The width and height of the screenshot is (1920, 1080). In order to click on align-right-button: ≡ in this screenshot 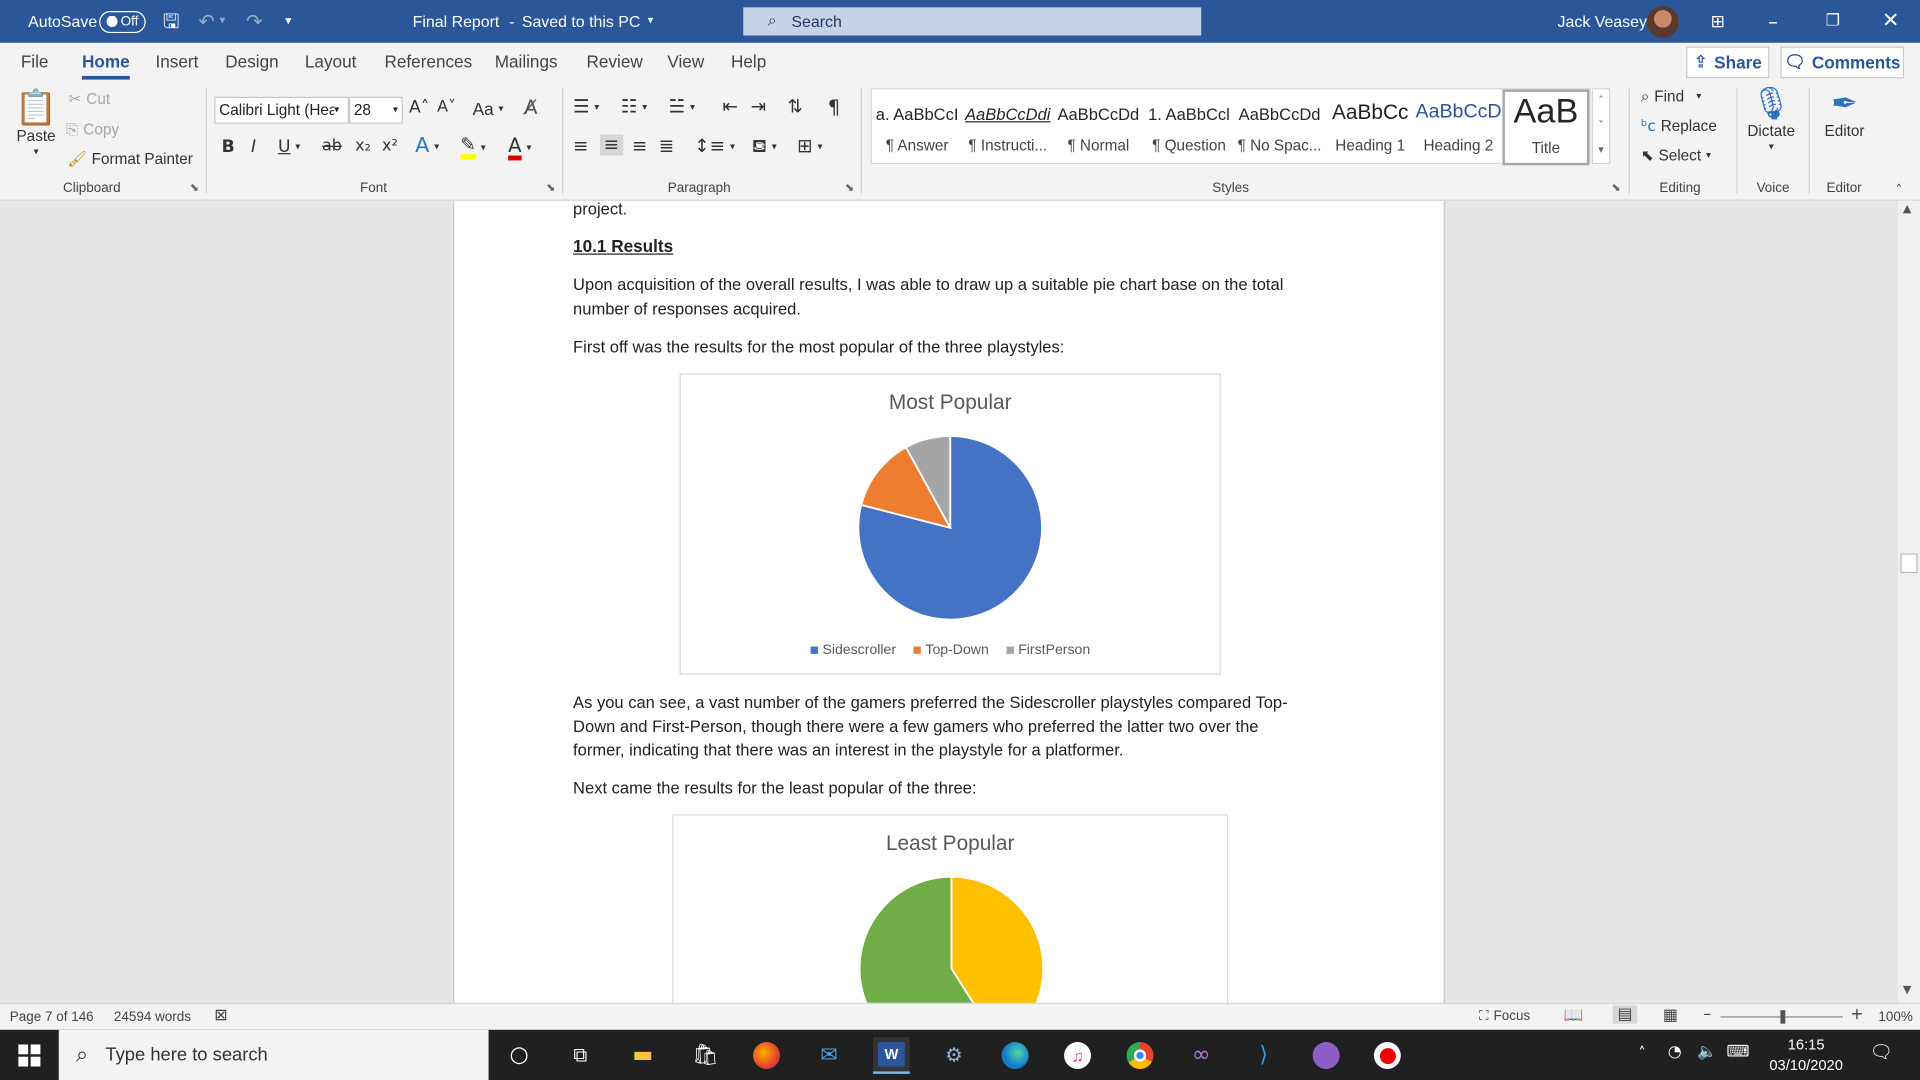, I will do `click(639, 146)`.